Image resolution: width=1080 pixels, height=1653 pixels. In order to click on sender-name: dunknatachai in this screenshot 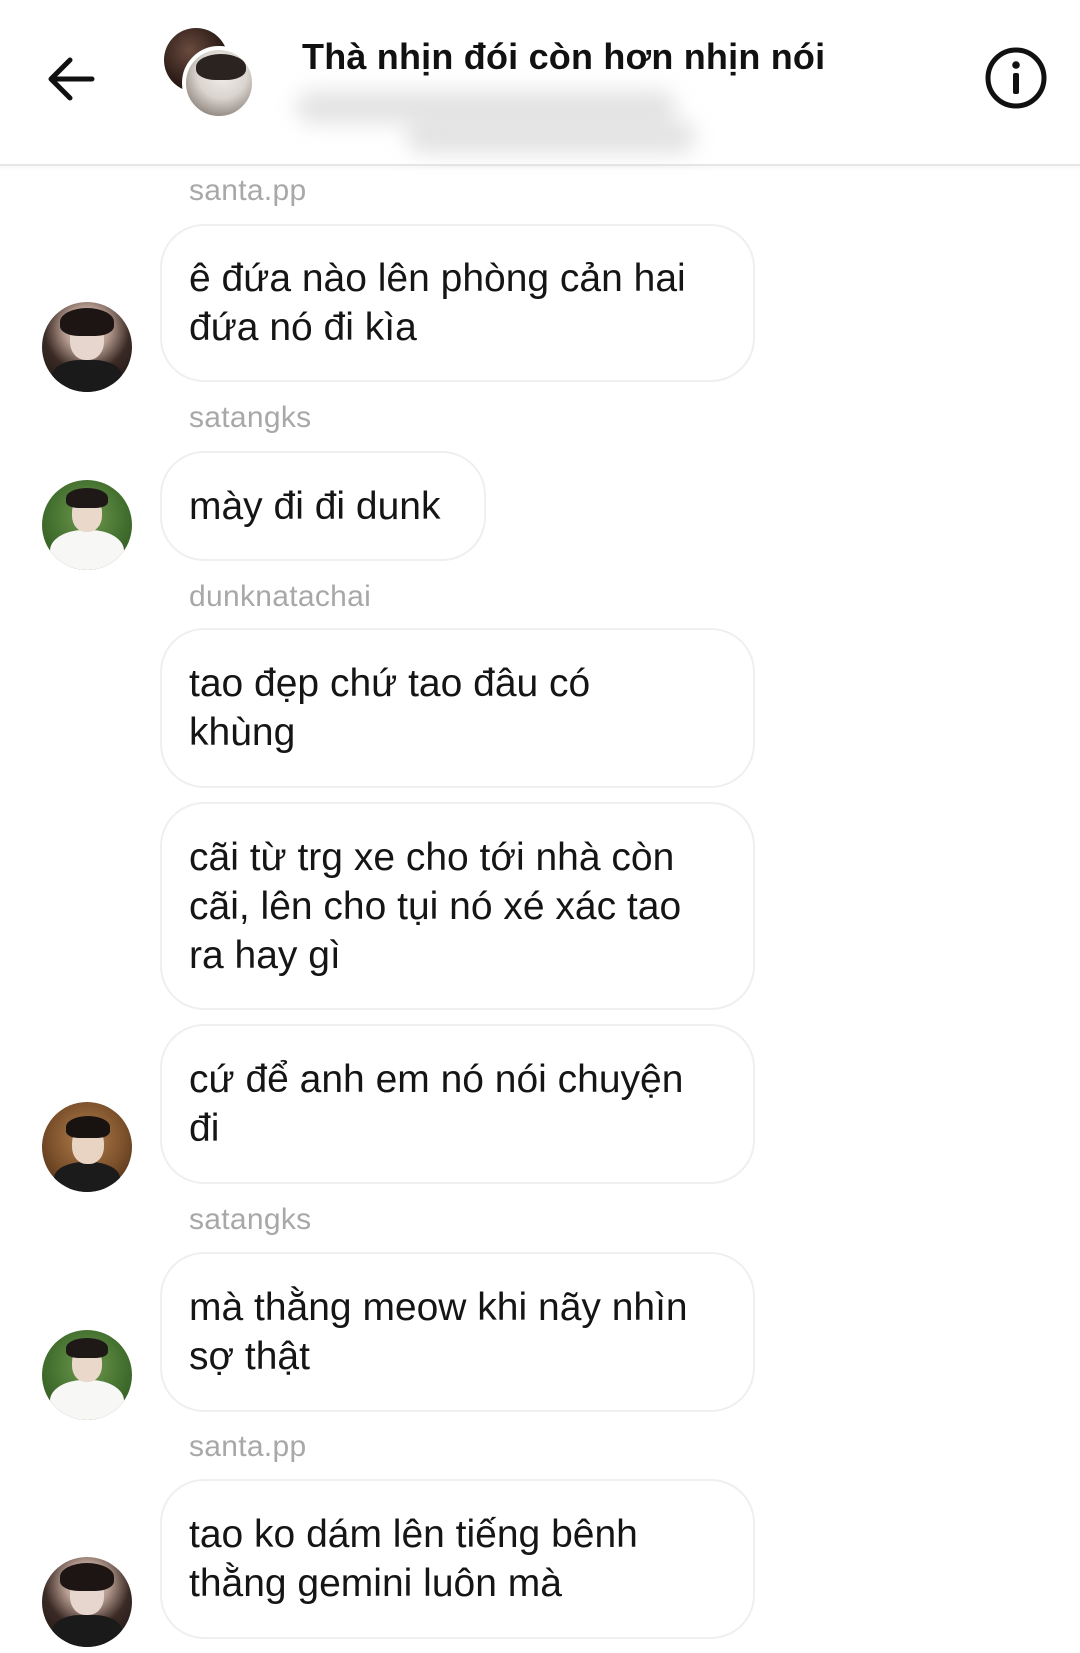, I will do `click(280, 596)`.